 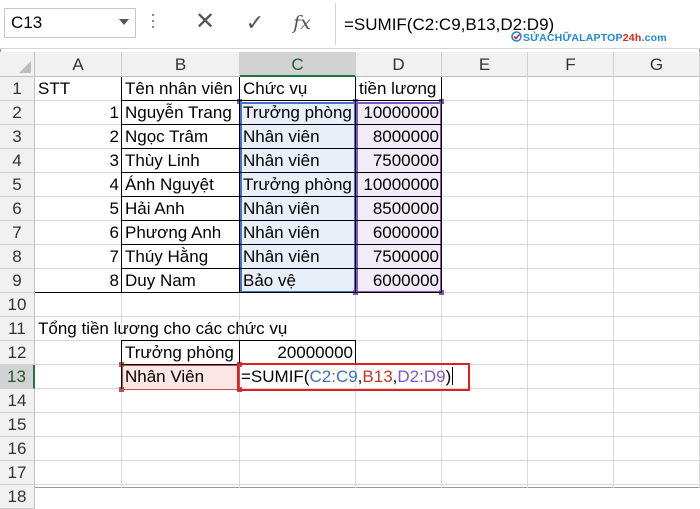 What do you see at coordinates (124, 22) in the screenshot?
I see `chevron-down-icon` at bounding box center [124, 22].